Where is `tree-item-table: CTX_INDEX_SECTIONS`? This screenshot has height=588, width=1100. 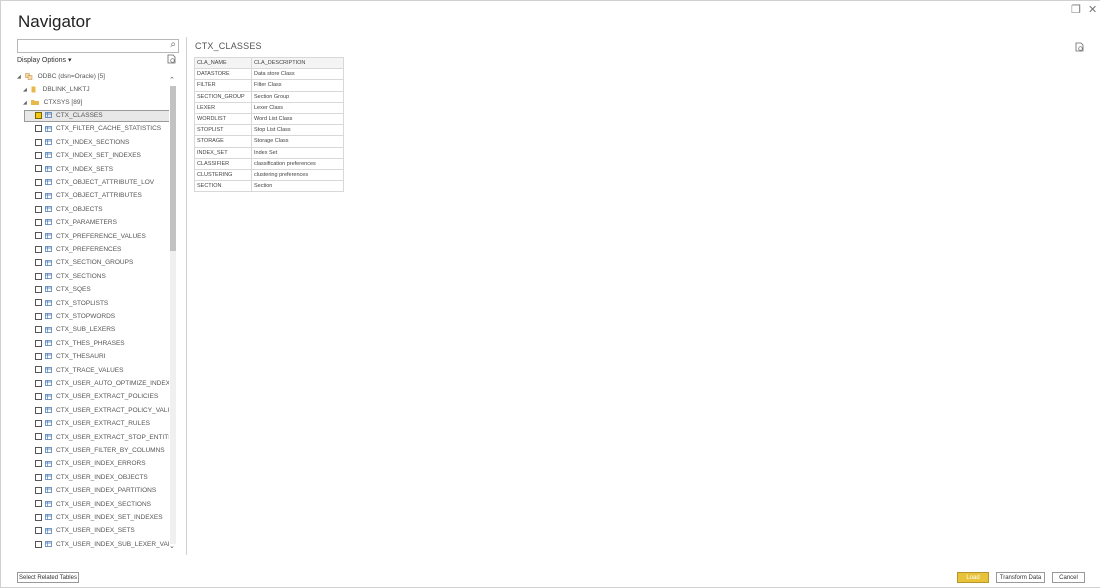 tree-item-table: CTX_INDEX_SECTIONS is located at coordinates (82, 143).